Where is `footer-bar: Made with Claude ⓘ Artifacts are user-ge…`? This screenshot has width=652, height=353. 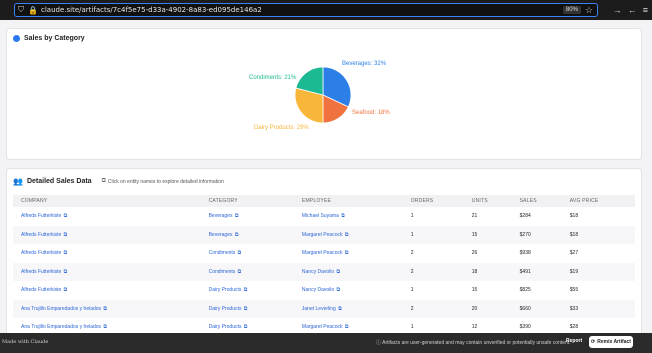 footer-bar: Made with Claude ⓘ Artifacts are user-ge… is located at coordinates (326, 343).